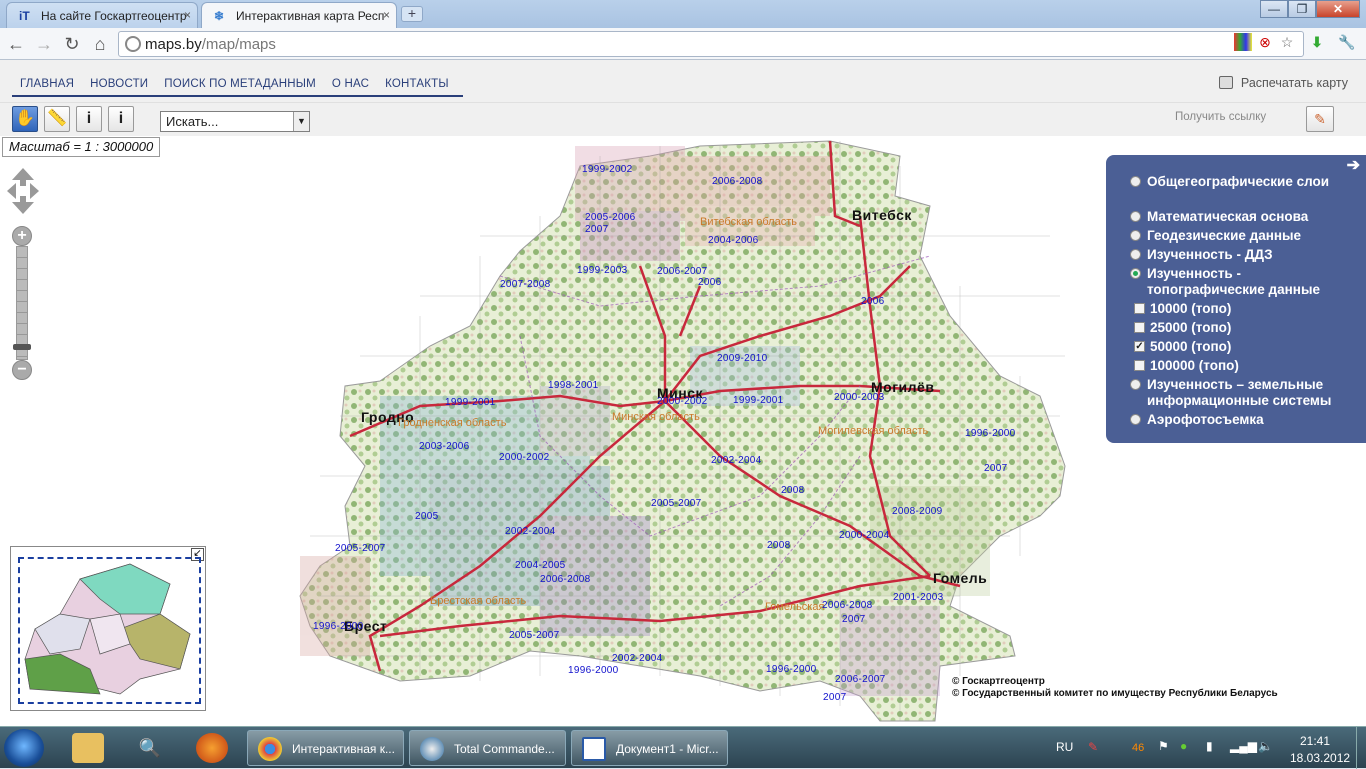 This screenshot has width=1366, height=769. Describe the element at coordinates (119, 86) in the screenshot. I see `menu-item-news: НОВОСТИ` at that location.